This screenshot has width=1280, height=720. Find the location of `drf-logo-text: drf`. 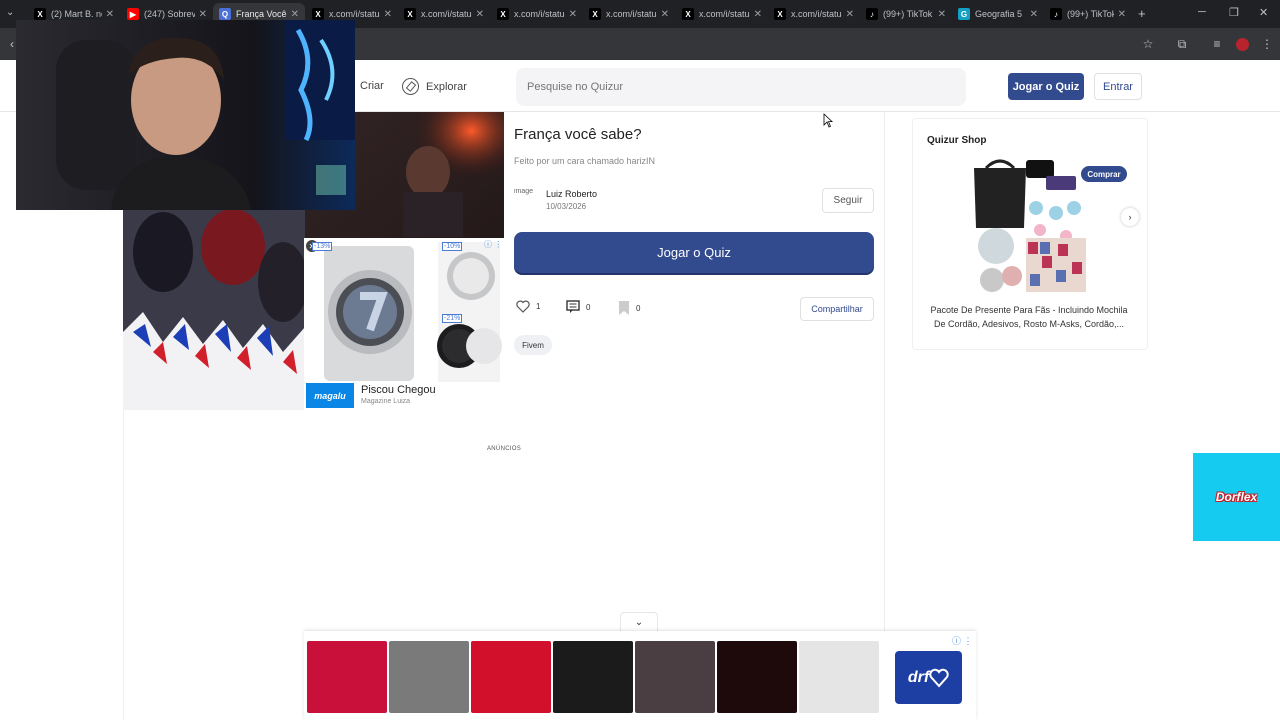

drf-logo-text: drf is located at coordinates (918, 677).